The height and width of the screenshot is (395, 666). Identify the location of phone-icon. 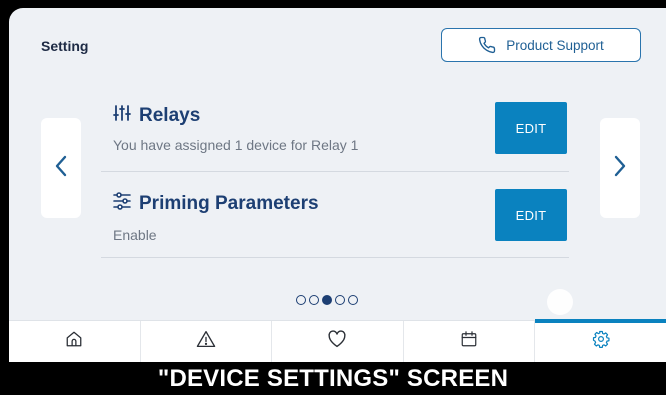
(487, 45).